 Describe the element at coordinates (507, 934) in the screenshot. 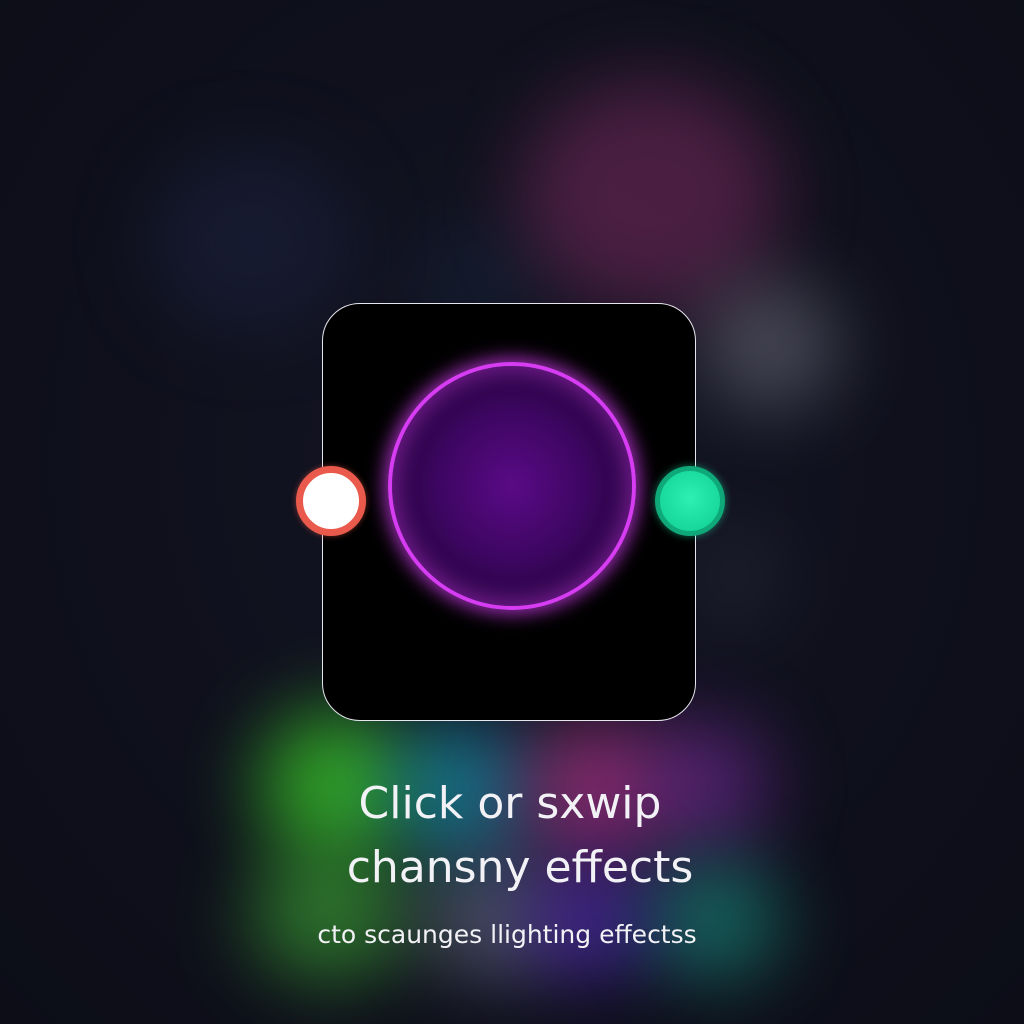

I see `caption-line-3: cto scaunges llighting effectss` at that location.